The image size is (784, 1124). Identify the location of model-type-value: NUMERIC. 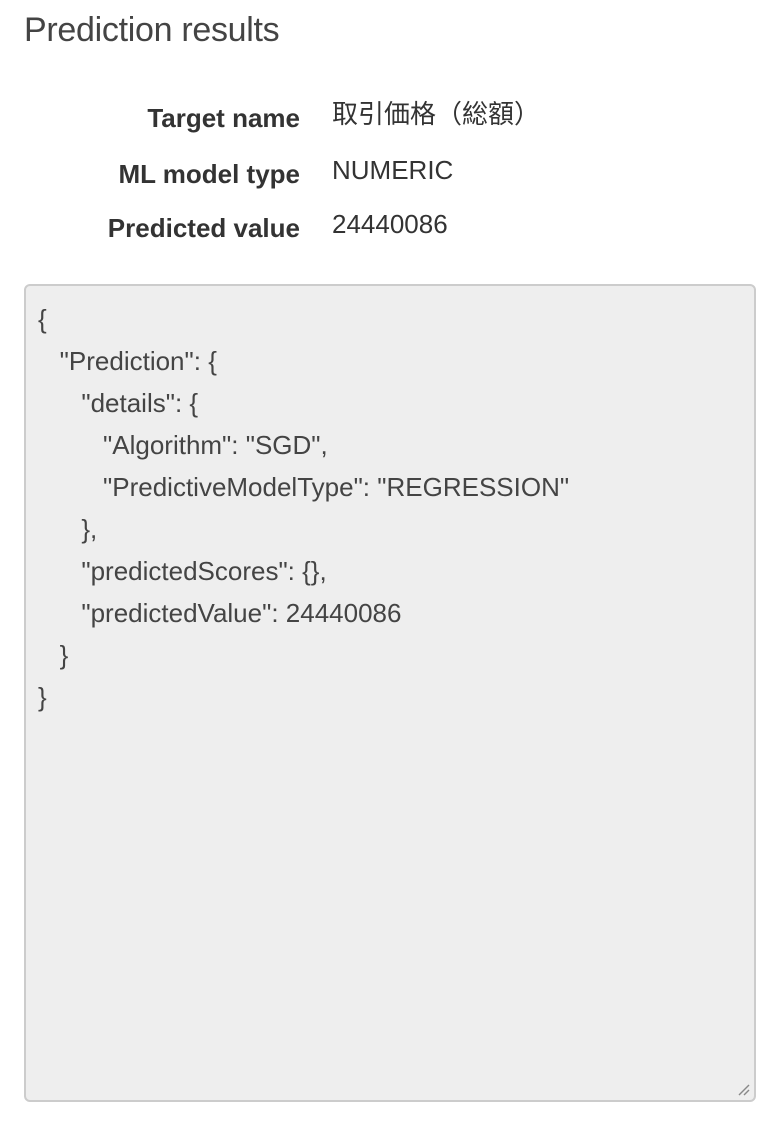
(393, 170).